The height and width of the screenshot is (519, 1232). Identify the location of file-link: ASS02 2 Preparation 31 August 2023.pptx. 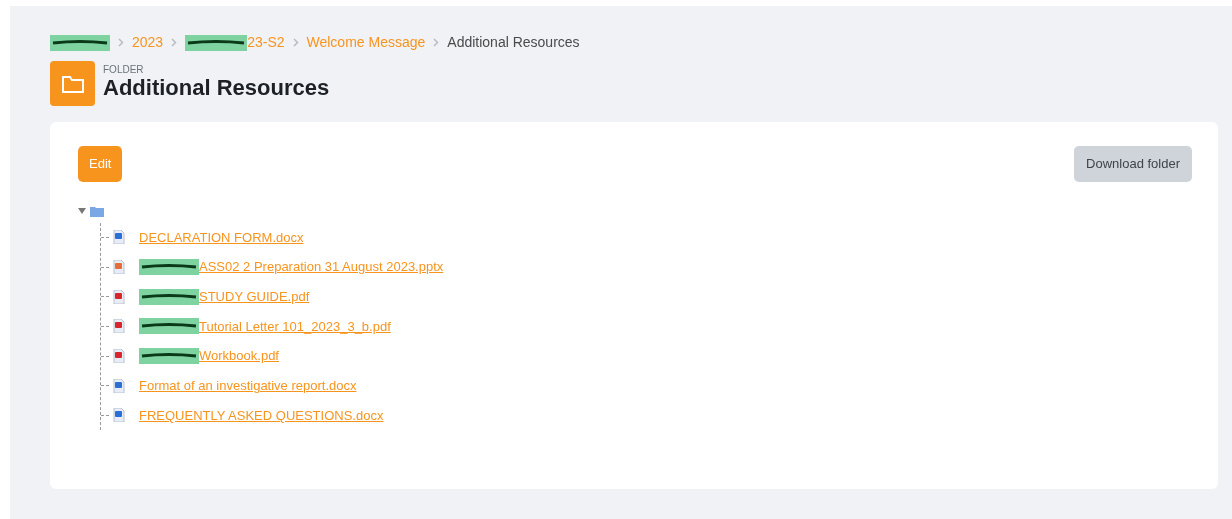
(321, 267).